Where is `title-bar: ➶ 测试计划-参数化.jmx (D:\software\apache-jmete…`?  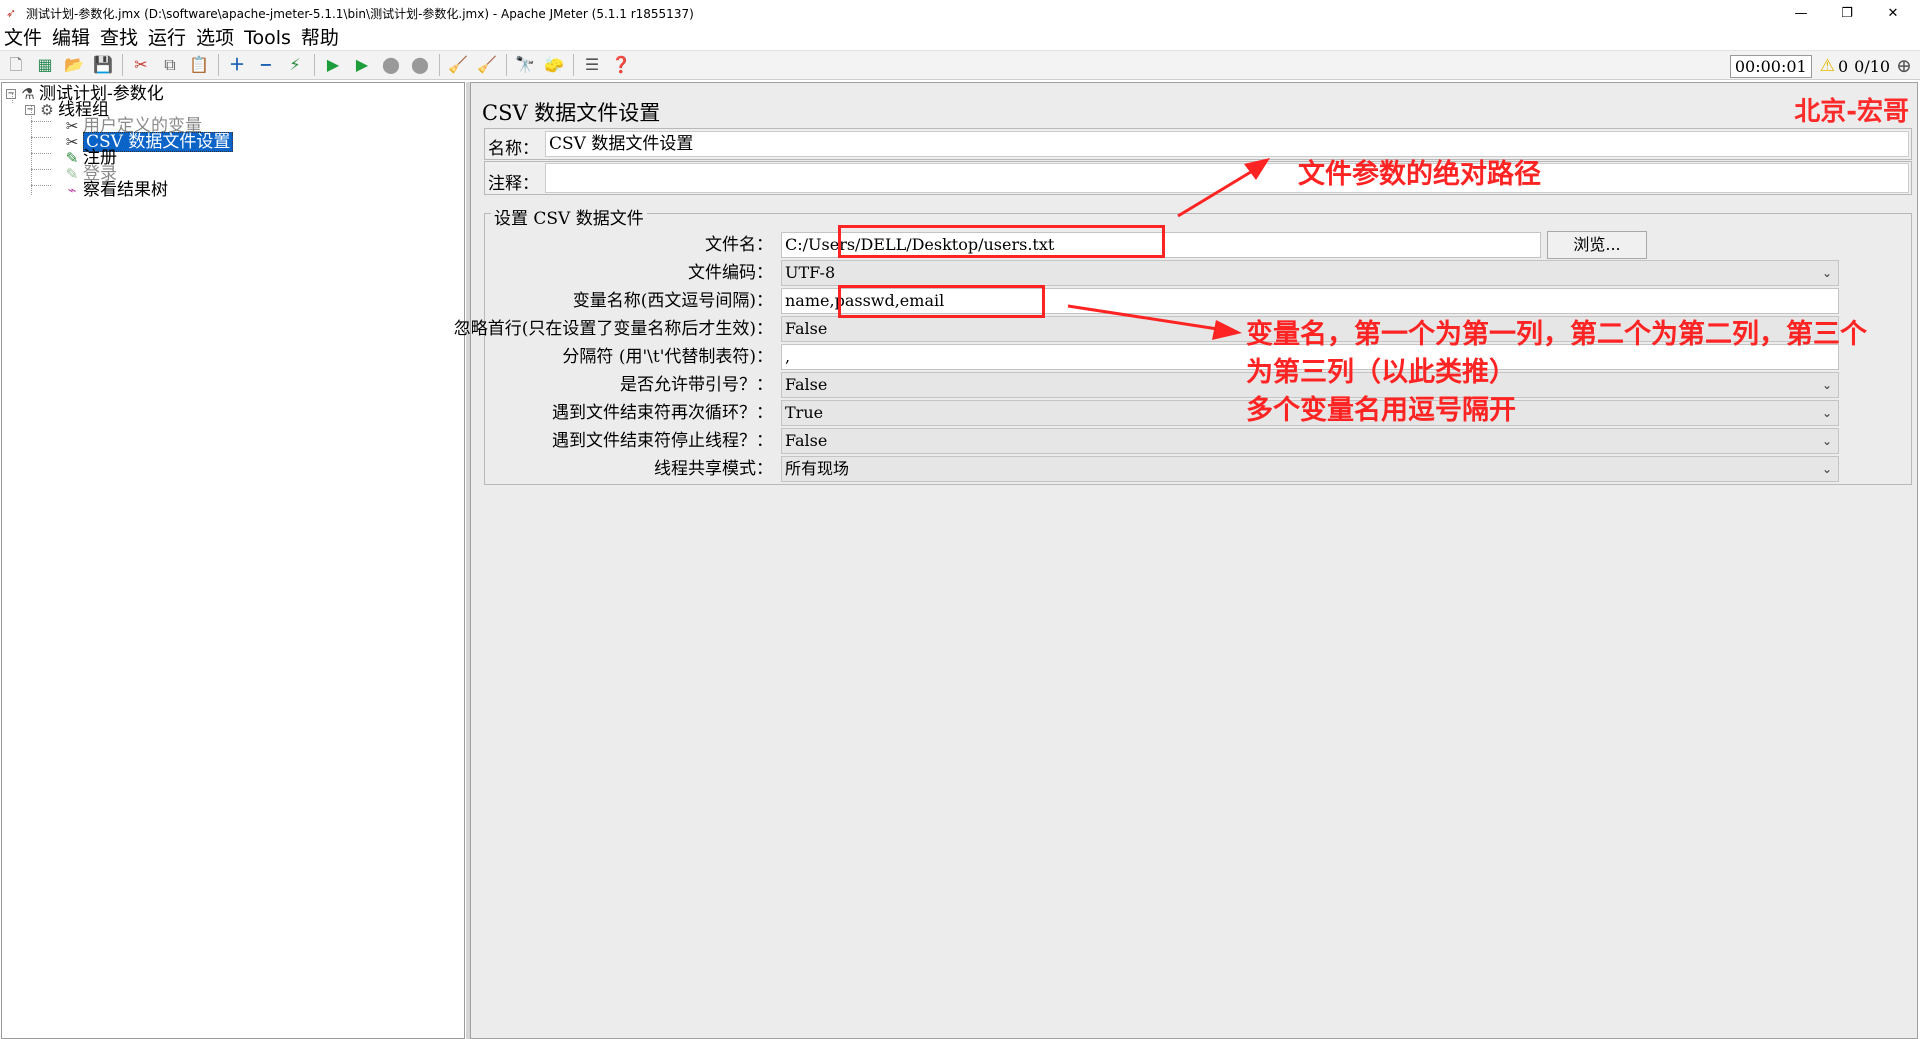 title-bar: ➶ 测试计划-参数化.jmx (D:\software\apache-jmete… is located at coordinates (960, 13).